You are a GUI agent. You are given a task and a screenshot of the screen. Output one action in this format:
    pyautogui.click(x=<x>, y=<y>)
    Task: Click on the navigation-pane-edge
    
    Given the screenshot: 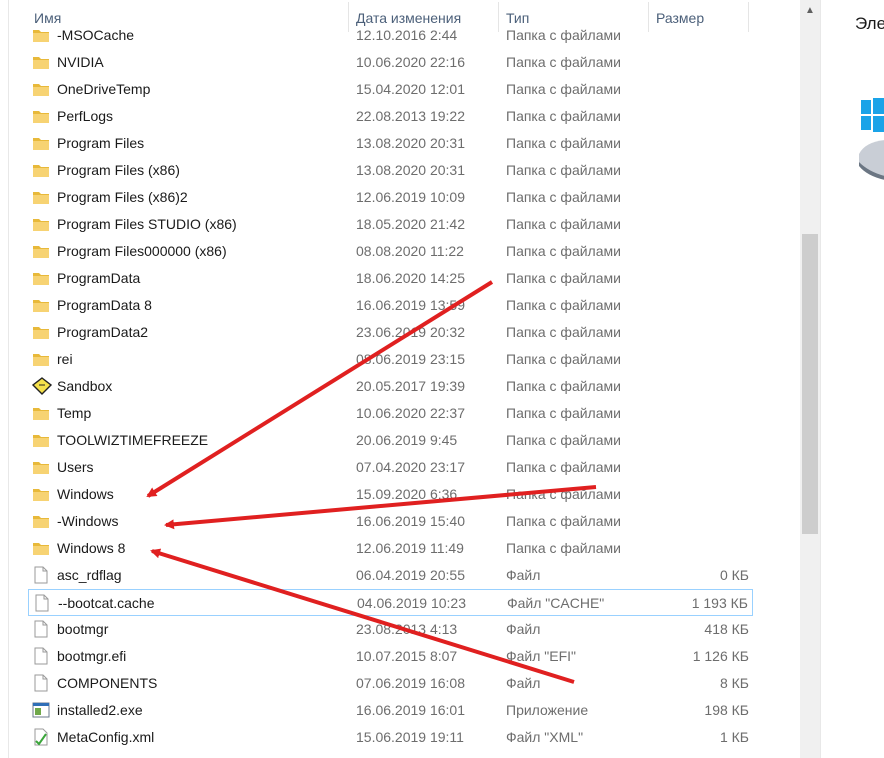 What is the action you would take?
    pyautogui.click(x=4, y=379)
    